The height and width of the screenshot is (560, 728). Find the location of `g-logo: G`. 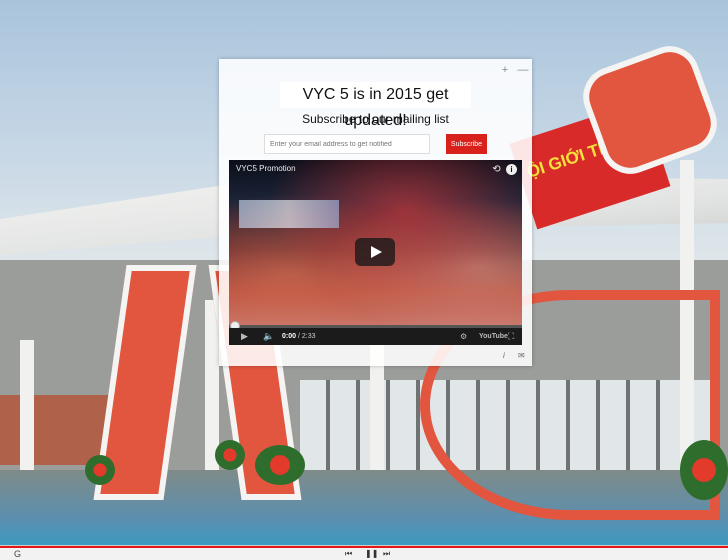

g-logo: G is located at coordinates (17, 554).